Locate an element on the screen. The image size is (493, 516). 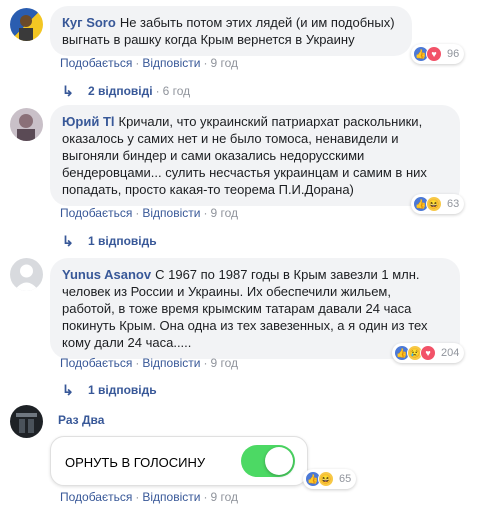
reaction-count: 63 is located at coordinates (453, 204).